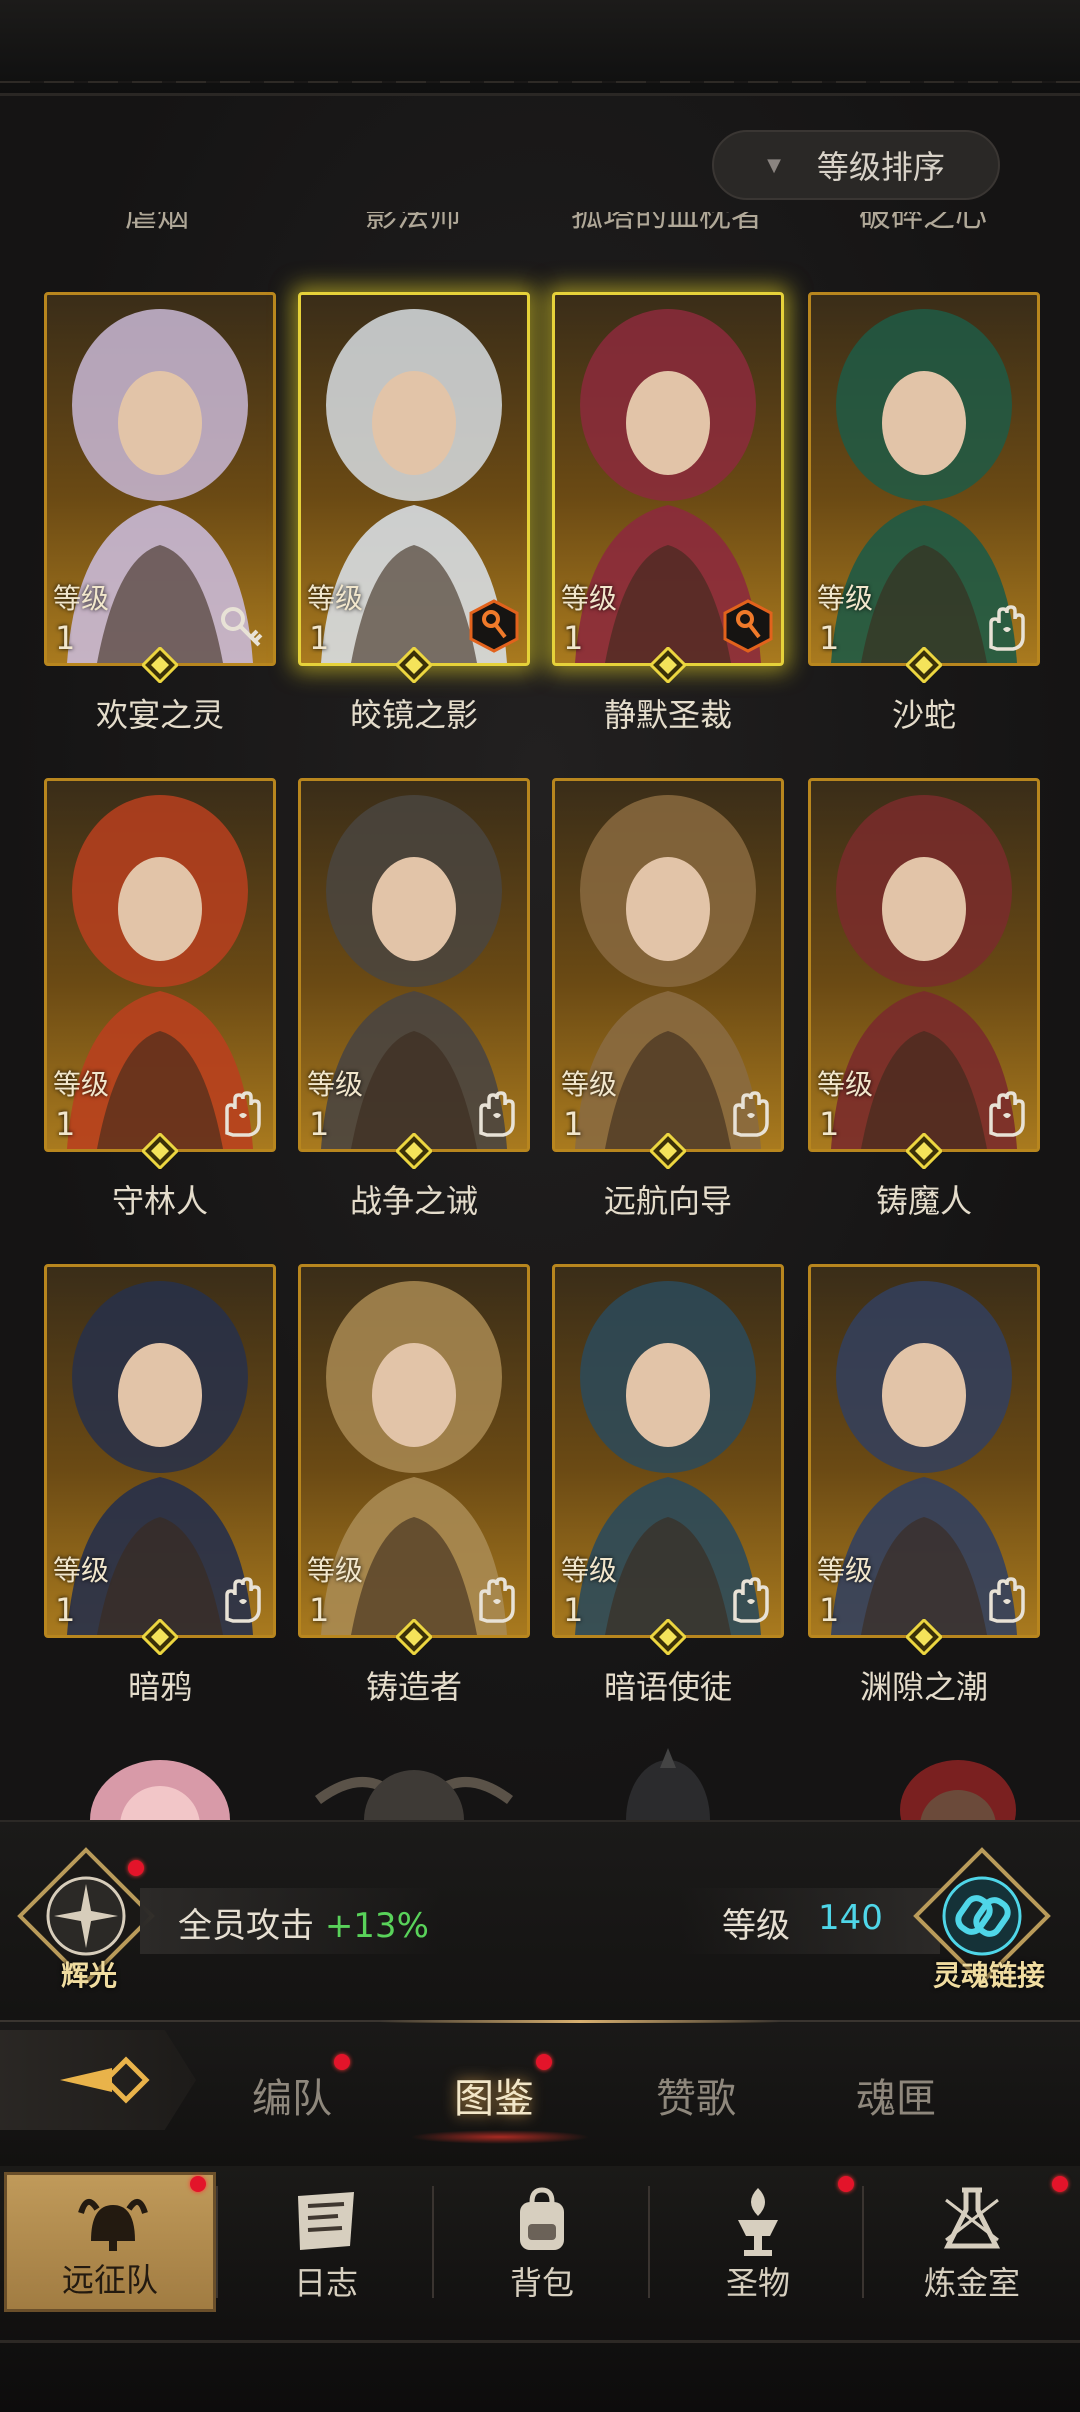 The height and width of the screenshot is (2412, 1080). Describe the element at coordinates (758, 2242) in the screenshot. I see `nav-item: 圣物` at that location.